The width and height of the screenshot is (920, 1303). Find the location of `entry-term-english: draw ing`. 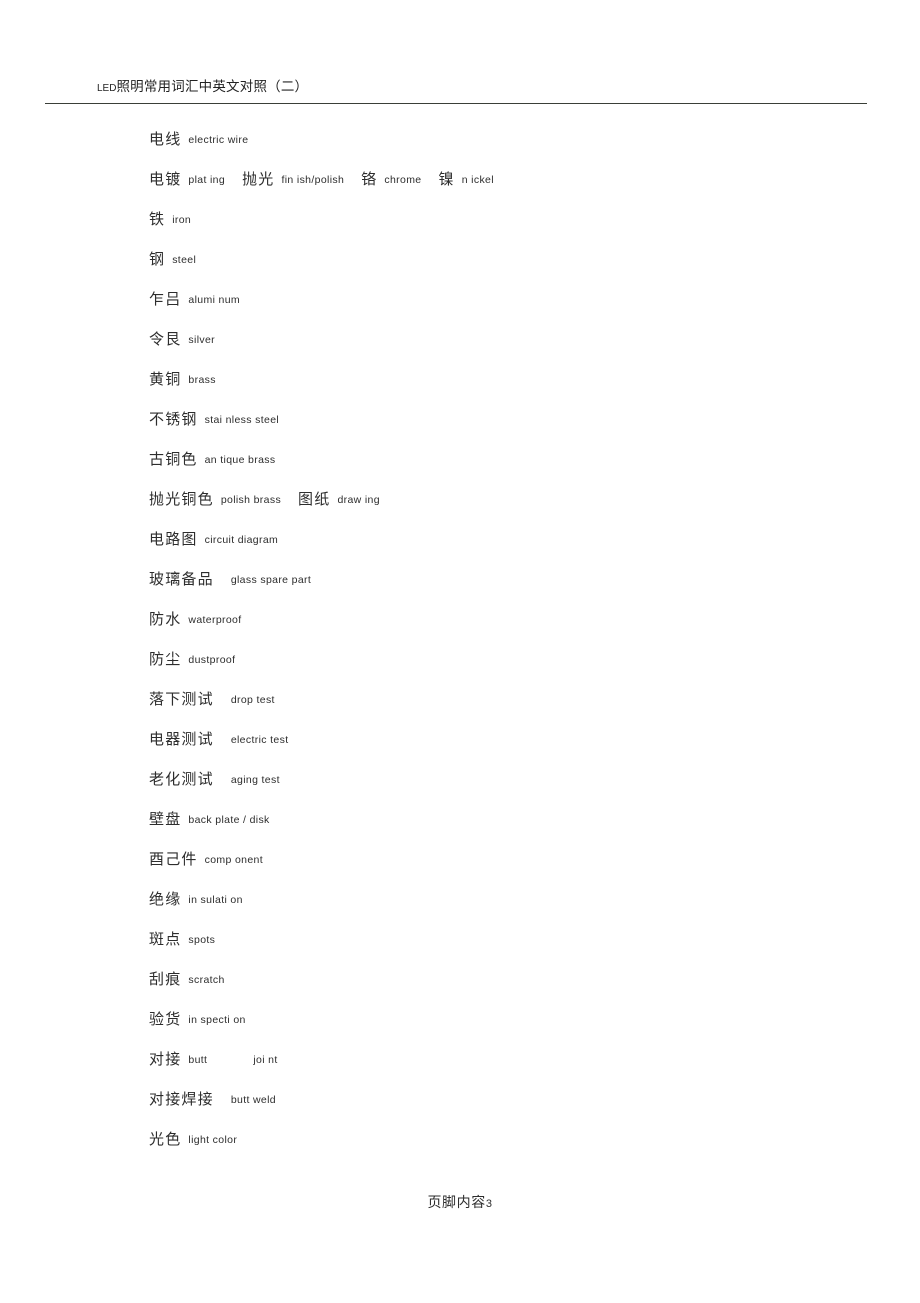

entry-term-english: draw ing is located at coordinates (358, 500).